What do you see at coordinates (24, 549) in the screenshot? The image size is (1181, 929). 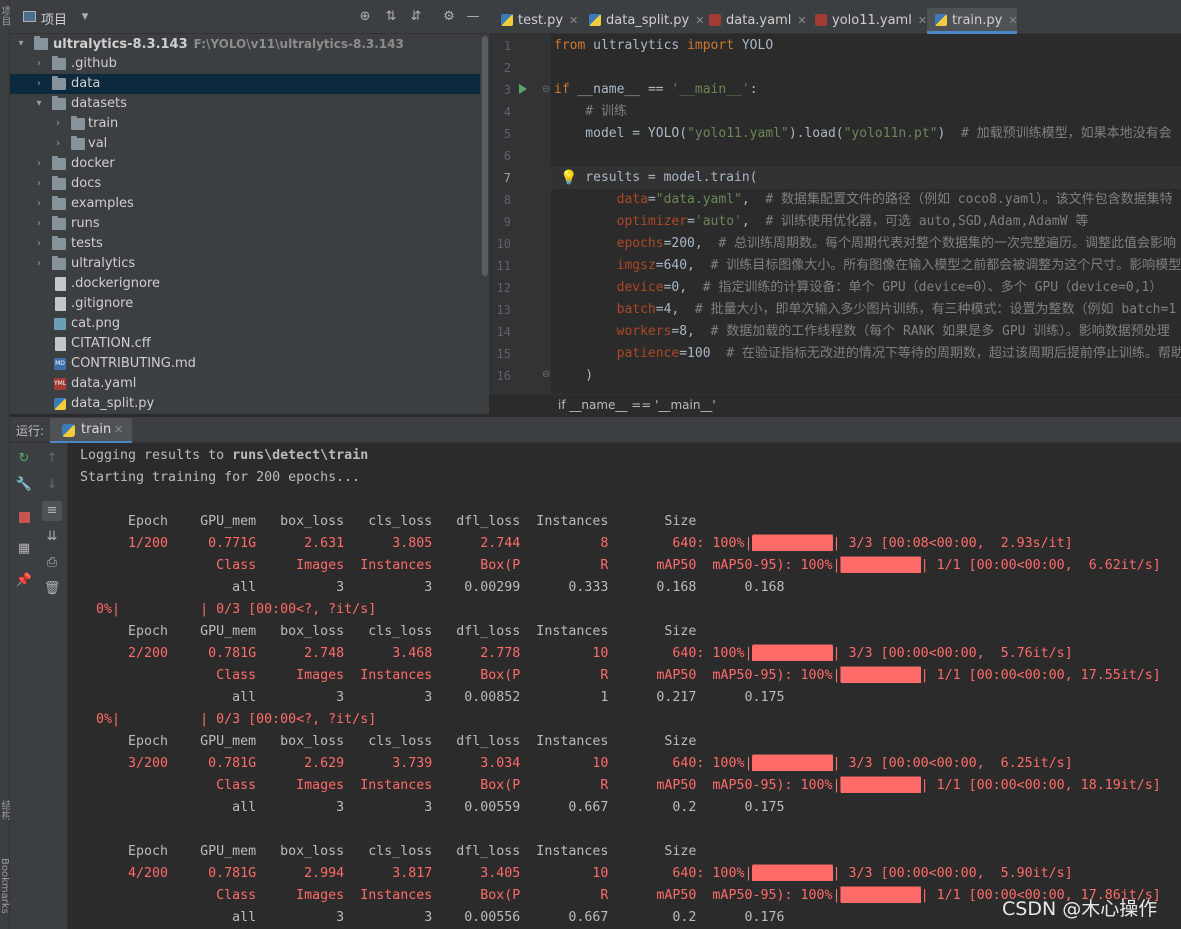 I see `layout-icon: ▦` at bounding box center [24, 549].